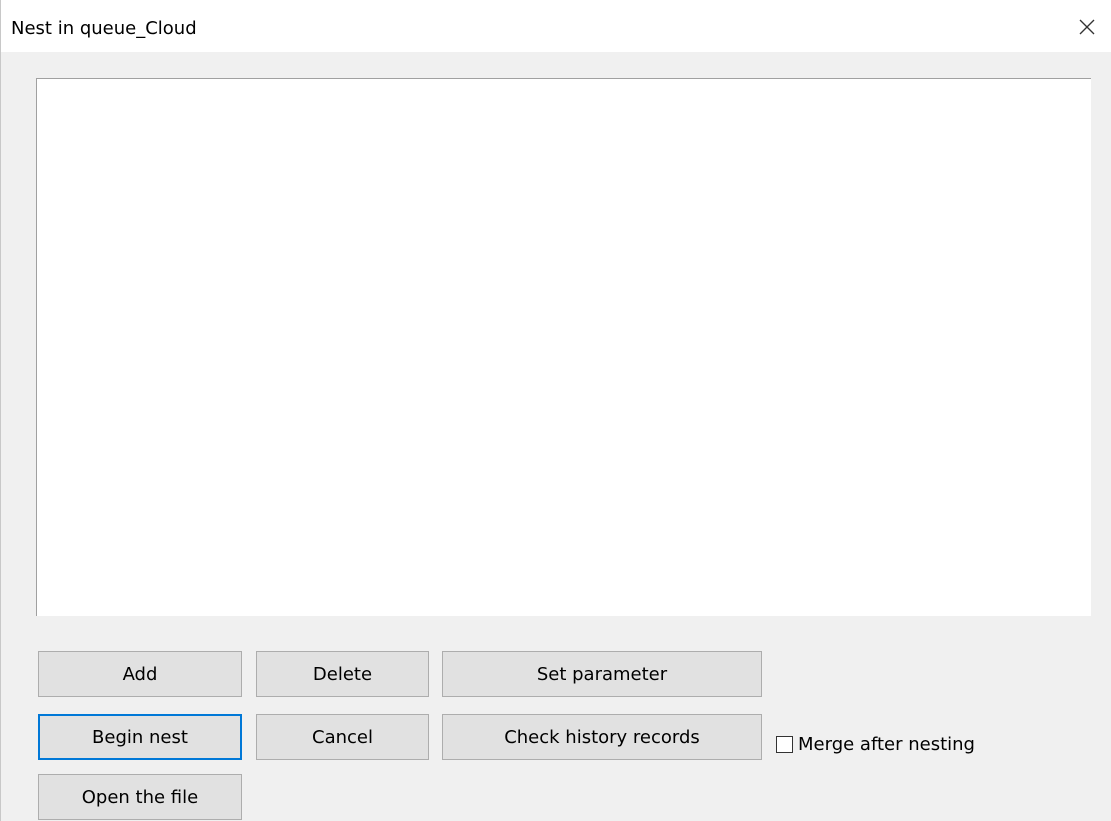  Describe the element at coordinates (784, 744) in the screenshot. I see `merge-after-nesting-checkbox` at that location.